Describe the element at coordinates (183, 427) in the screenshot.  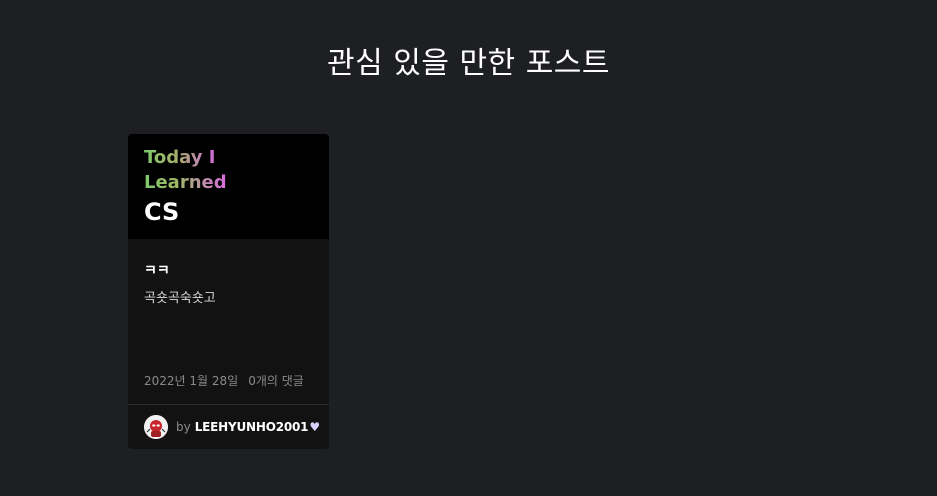
I see `by-label: by` at that location.